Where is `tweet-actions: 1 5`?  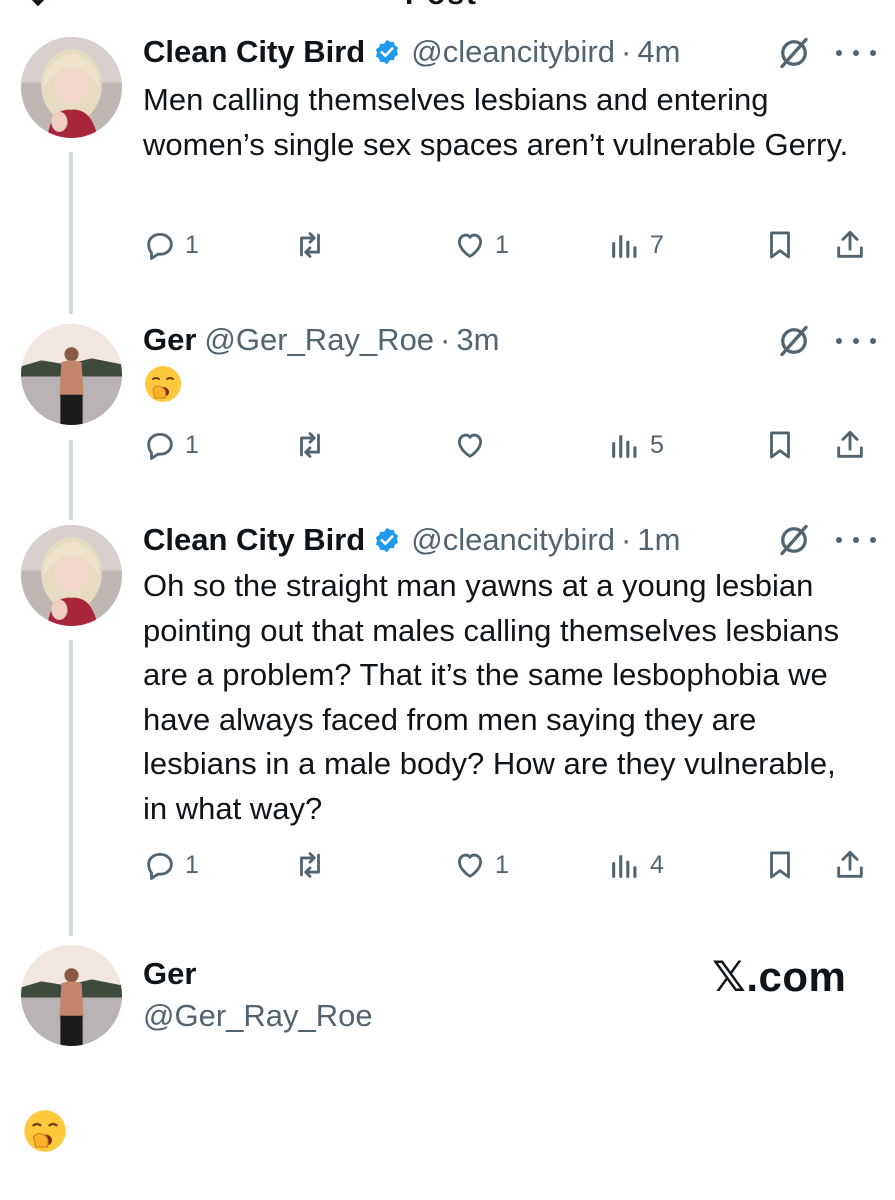
tweet-actions: 1 5 is located at coordinates (508, 445).